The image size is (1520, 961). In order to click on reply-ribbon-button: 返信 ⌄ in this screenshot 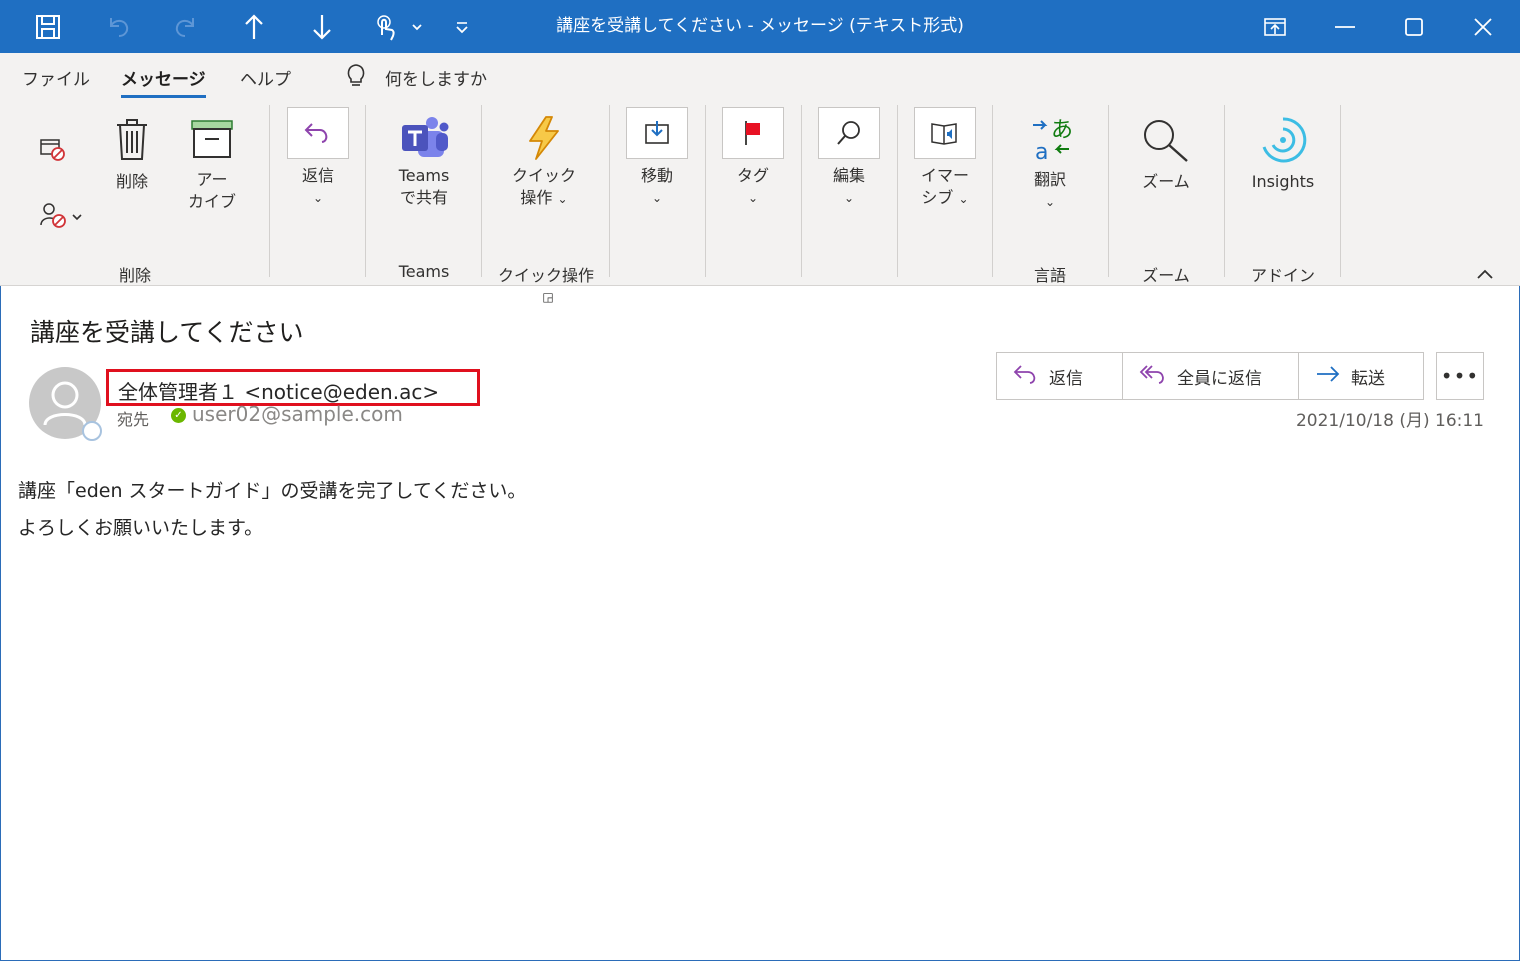, I will do `click(318, 156)`.